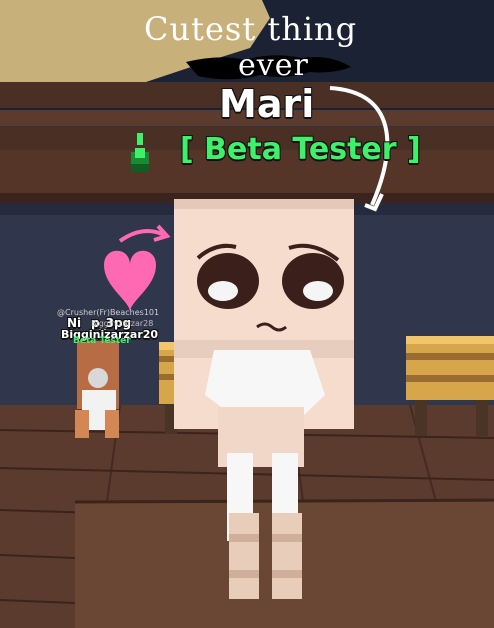 Image resolution: width=494 pixels, height=628 pixels. What do you see at coordinates (122, 323) in the screenshot?
I see `bg-tag-mid-3: Bigginizarzar28` at bounding box center [122, 323].